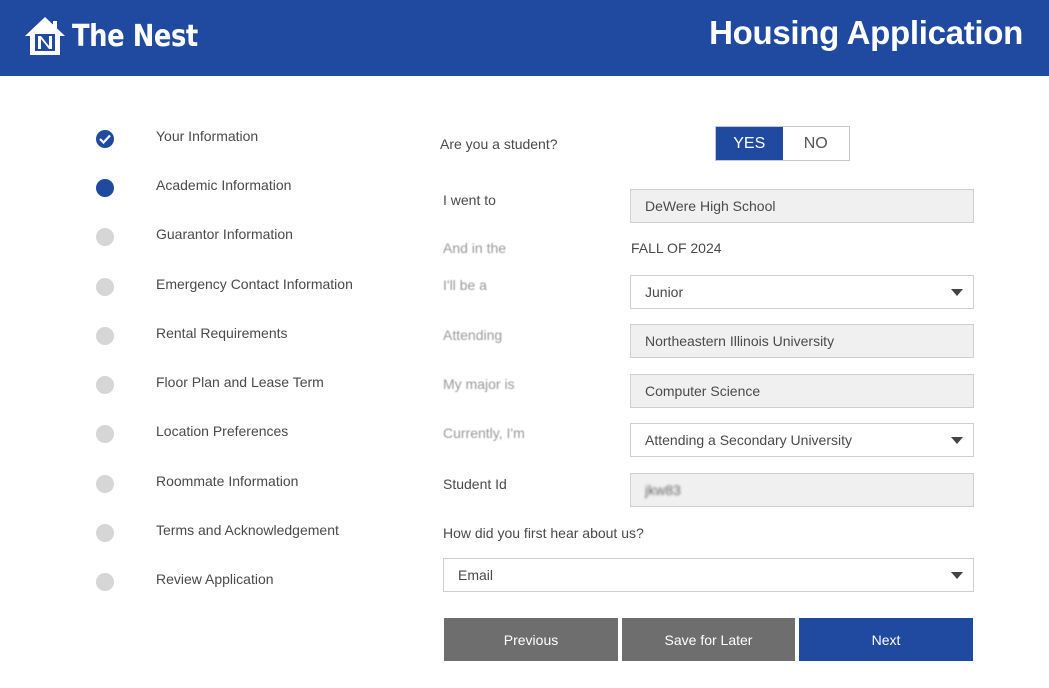 Image resolution: width=1049 pixels, height=688 pixels. What do you see at coordinates (475, 248) in the screenshot?
I see `and-in-the-label: And in the` at bounding box center [475, 248].